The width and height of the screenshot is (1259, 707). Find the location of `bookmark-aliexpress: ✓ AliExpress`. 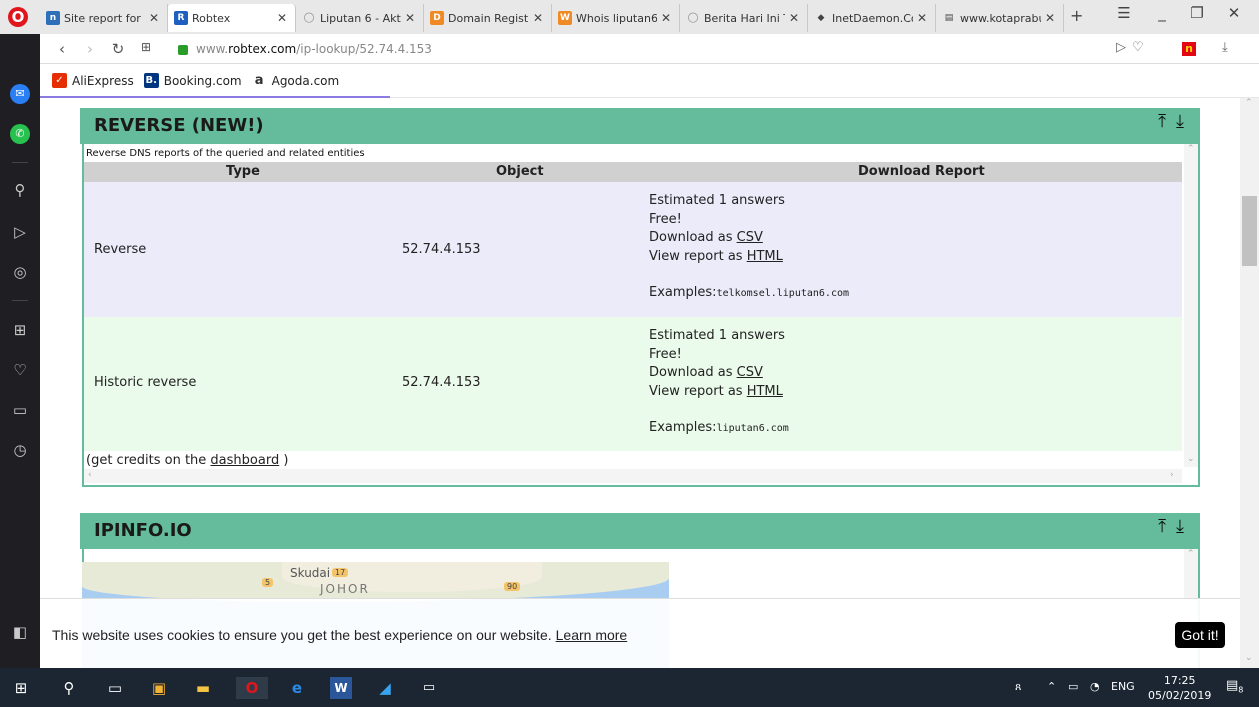

bookmark-aliexpress: ✓ AliExpress is located at coordinates (93, 80).